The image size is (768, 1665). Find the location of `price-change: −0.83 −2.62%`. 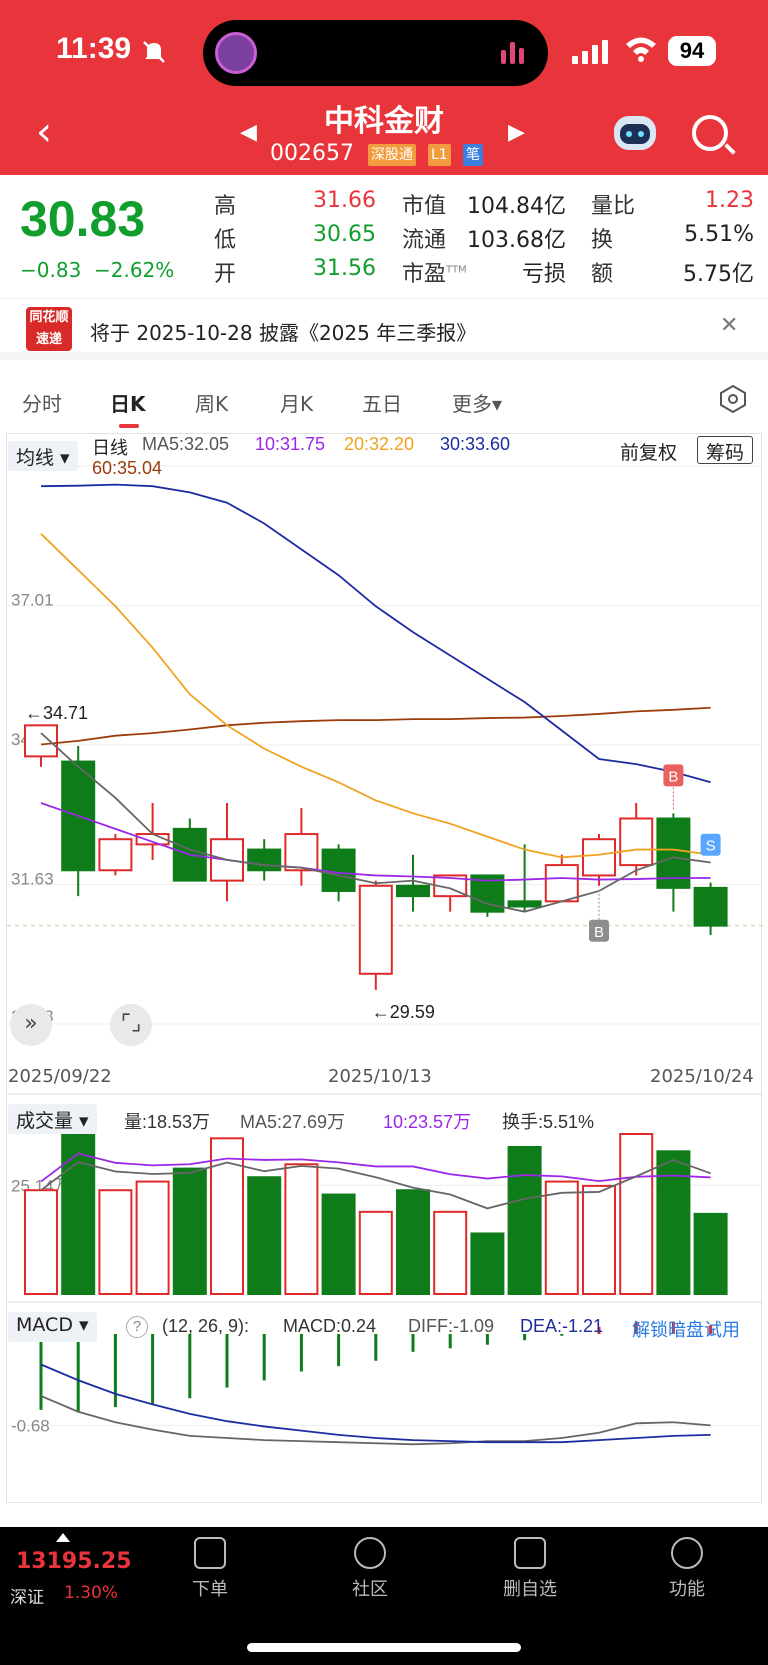

price-change: −0.83 −2.62% is located at coordinates (97, 270).